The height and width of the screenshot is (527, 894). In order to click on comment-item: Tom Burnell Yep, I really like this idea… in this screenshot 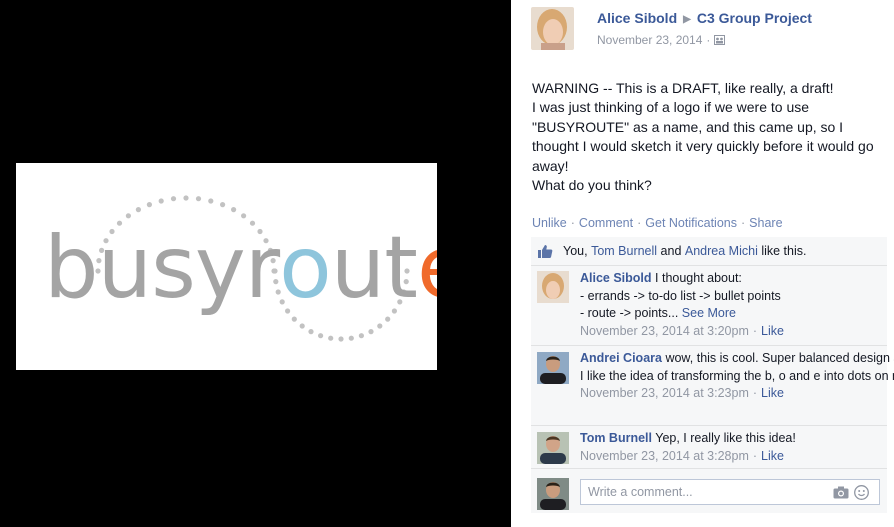, I will do `click(709, 447)`.